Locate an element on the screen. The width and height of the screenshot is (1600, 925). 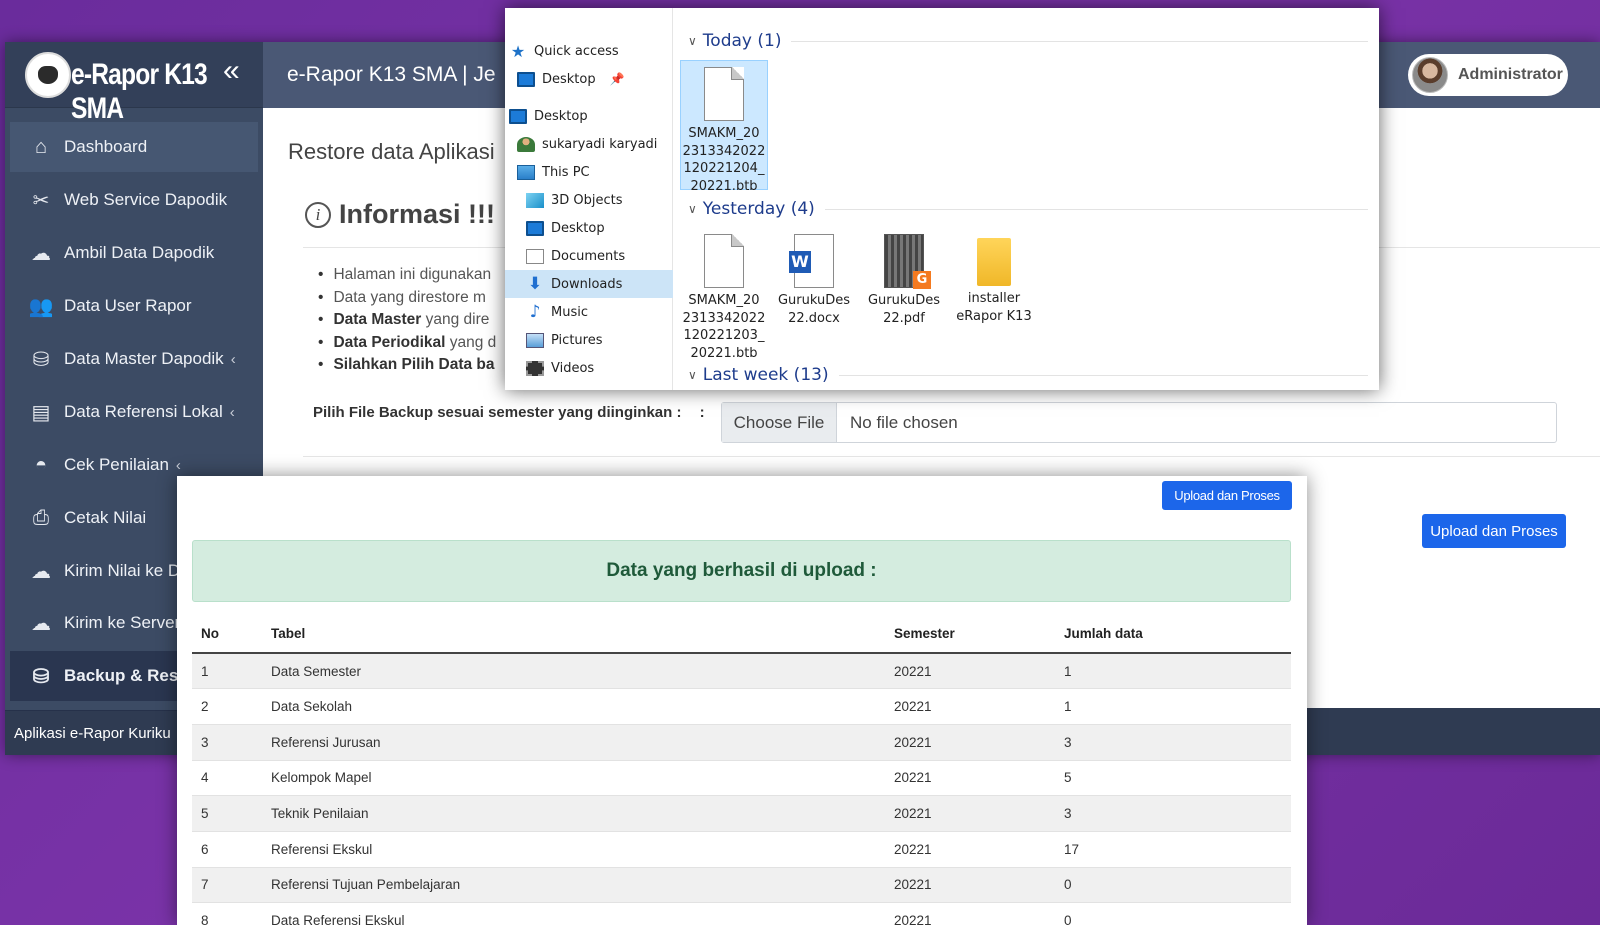
info-list-item: Data Periodikal yang d is located at coordinates (407, 343).